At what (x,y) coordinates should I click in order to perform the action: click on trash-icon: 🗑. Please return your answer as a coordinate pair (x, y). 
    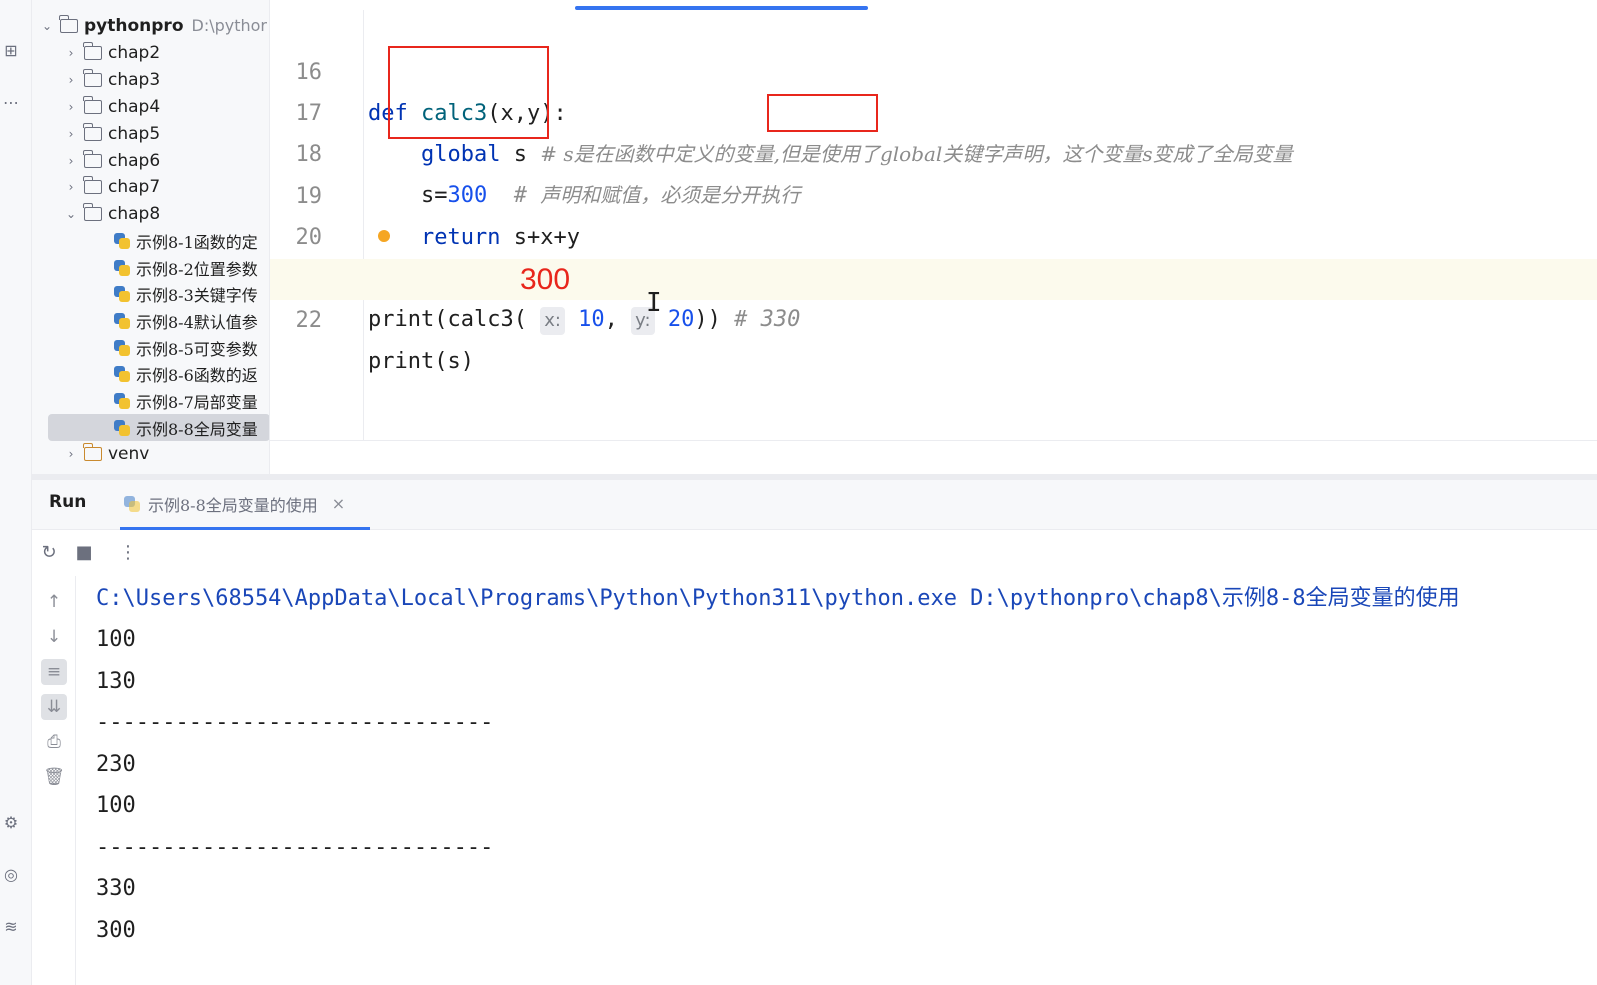
    Looking at the image, I should click on (54, 777).